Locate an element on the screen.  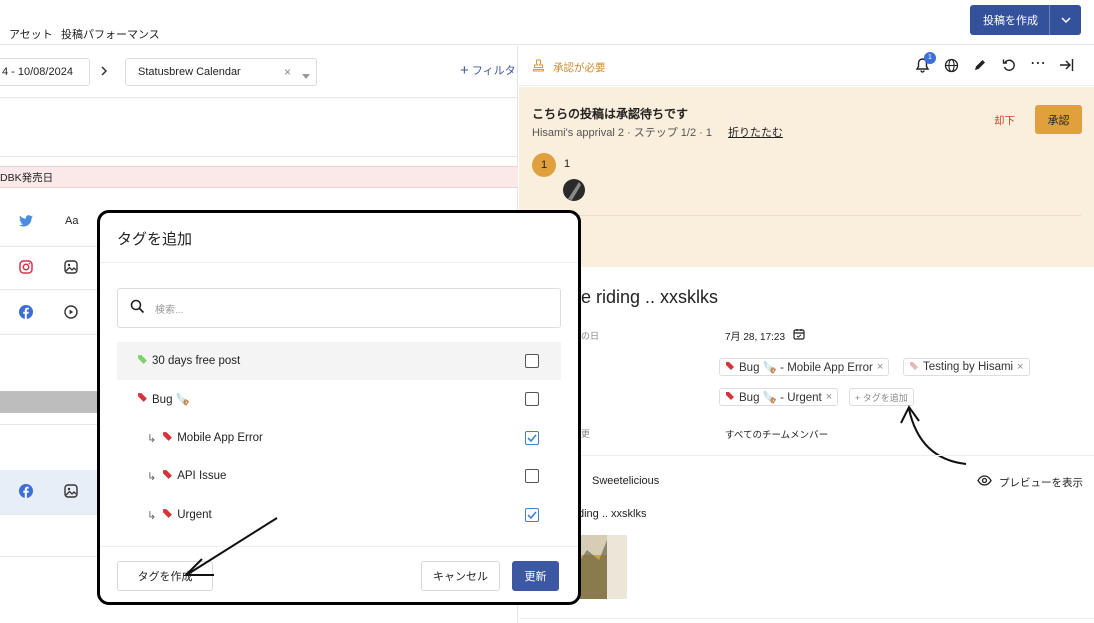
approve-button: 承認 is located at coordinates (1058, 119).